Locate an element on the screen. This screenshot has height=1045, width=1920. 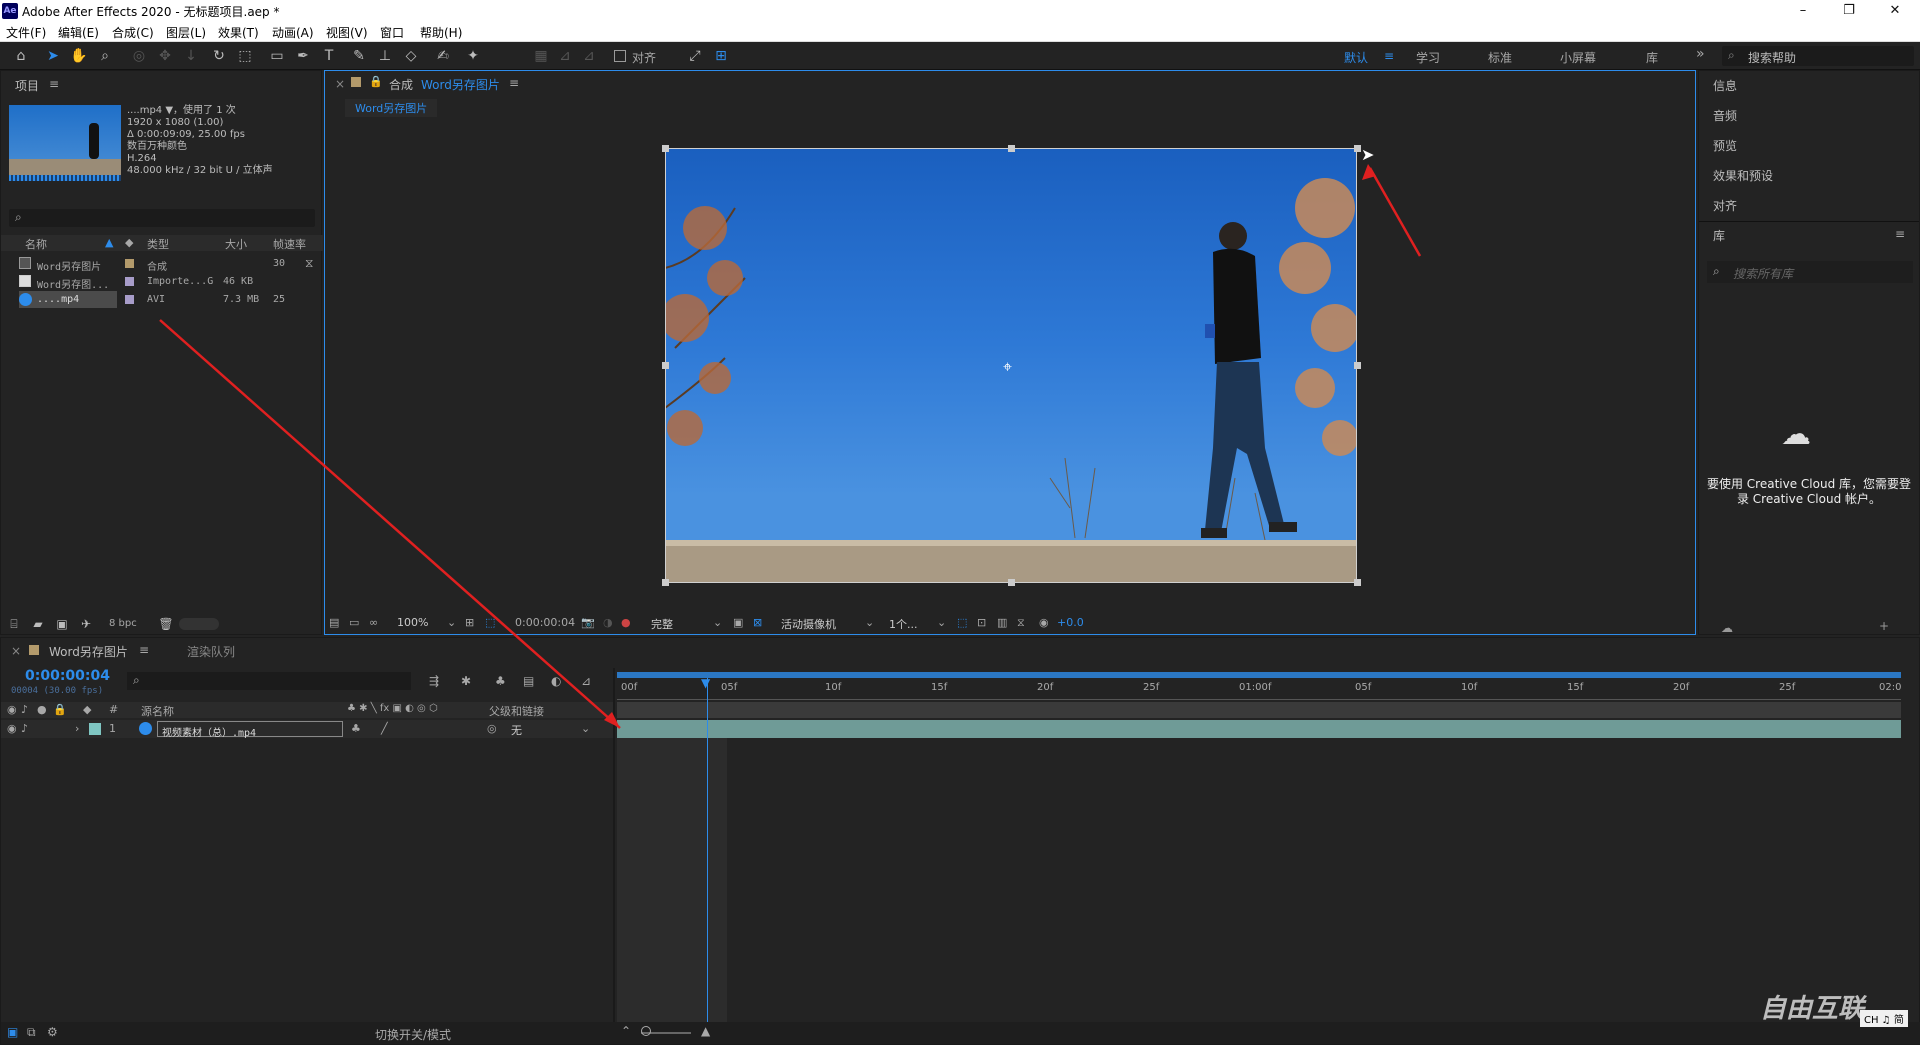
column-name: 名称 is located at coordinates (36, 244).